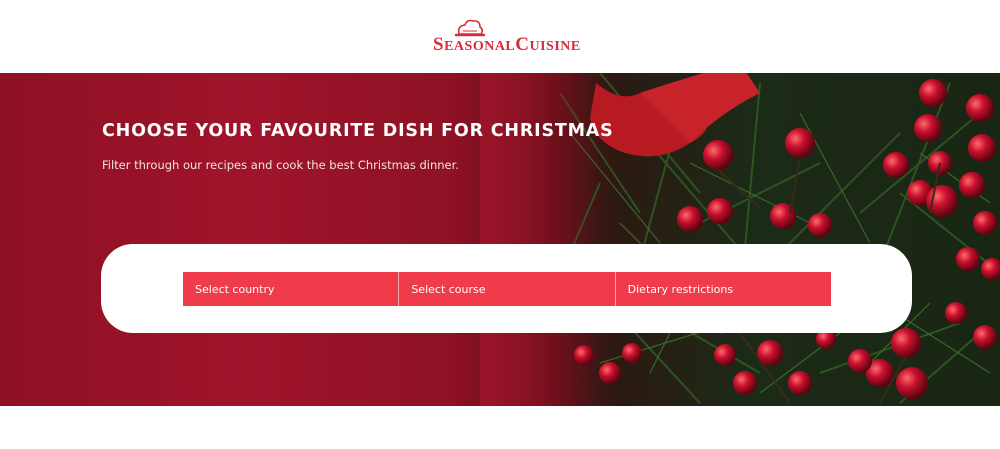  Describe the element at coordinates (358, 131) in the screenshot. I see `hero-title: CHOOSE YOUR FAVOURITE DISH FOR CHRISTMAS` at that location.